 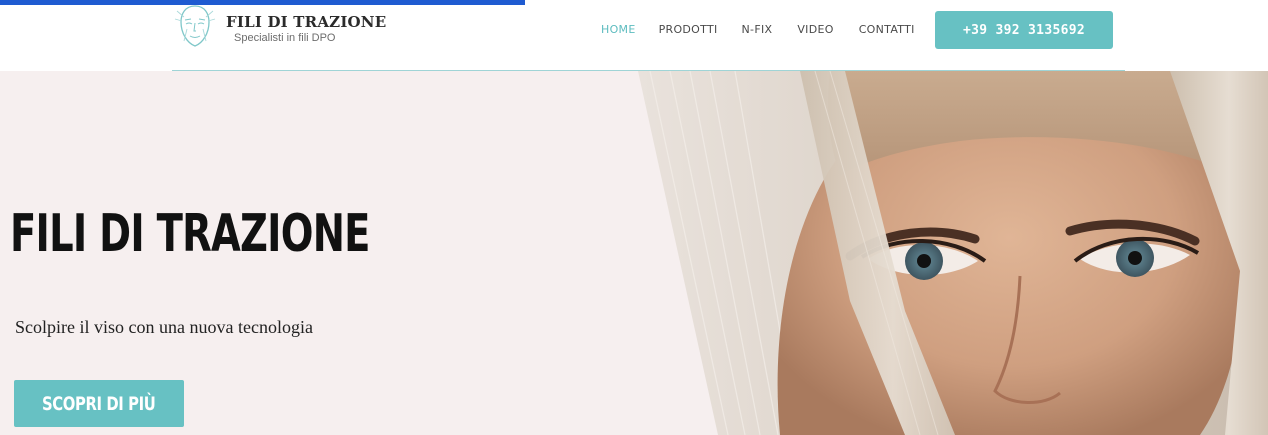 I want to click on nav-item-home: HOME, so click(x=618, y=29).